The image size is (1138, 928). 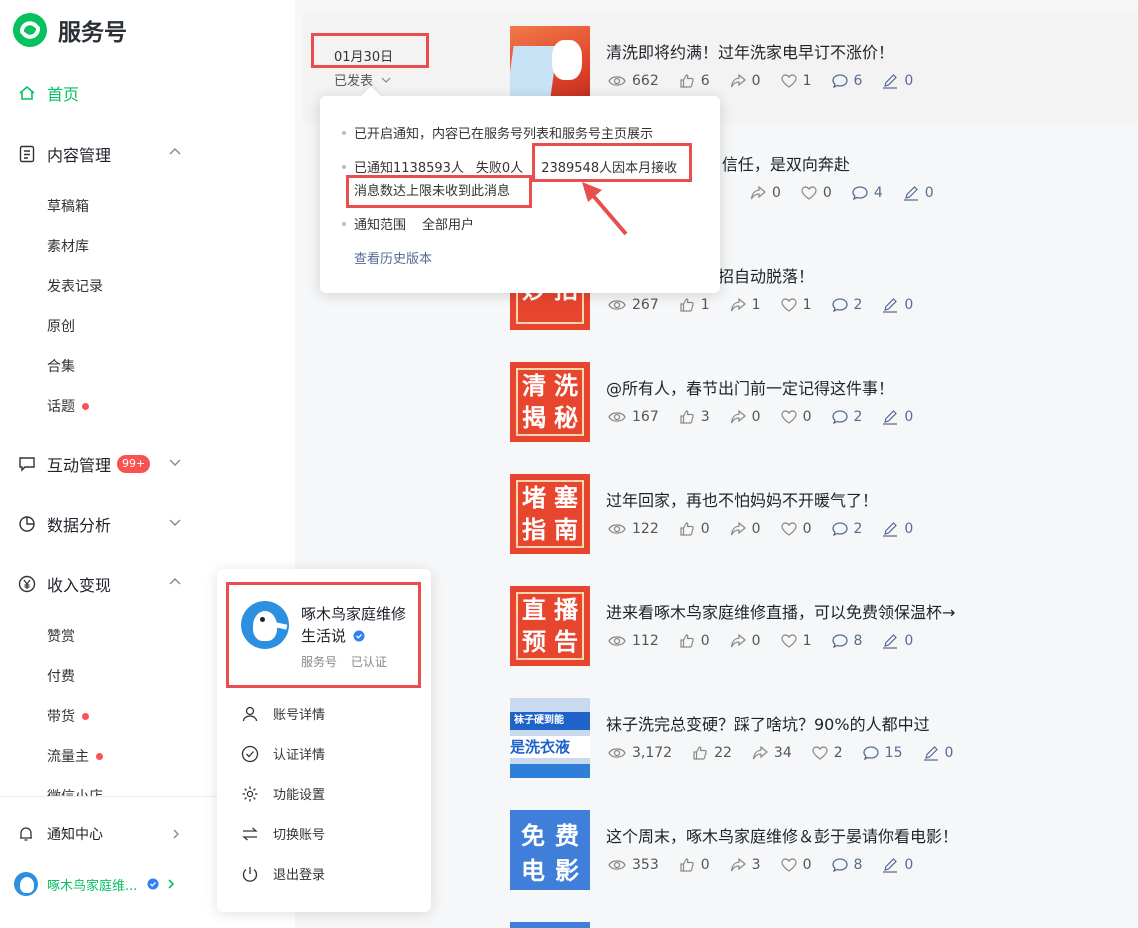 I want to click on article-title: 袜子洗完总变硬？踩了啥坑？90%的人都中过, so click(x=768, y=723).